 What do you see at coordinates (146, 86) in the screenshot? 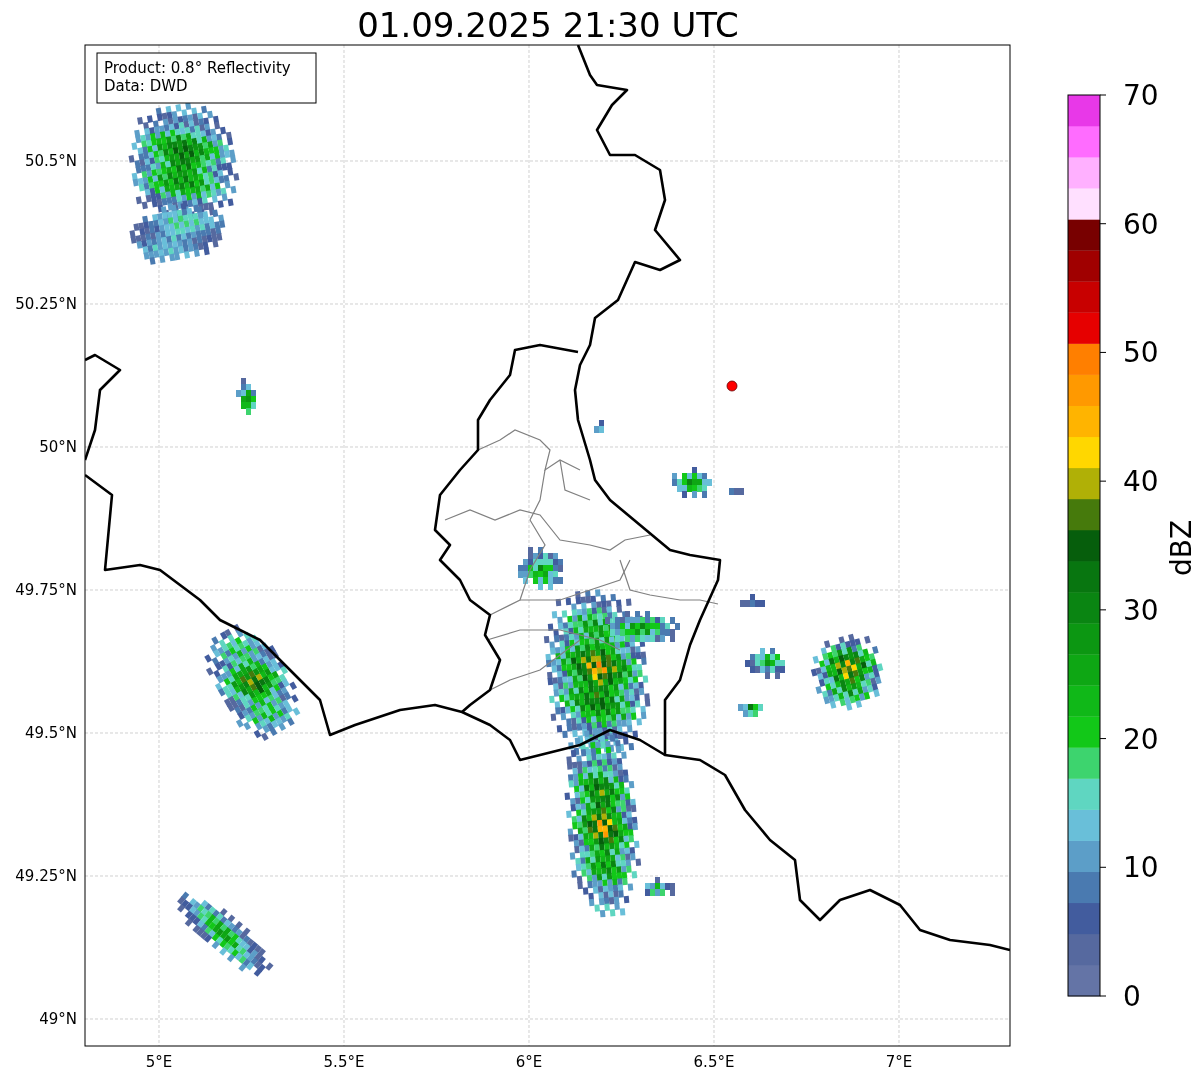
I see `info-text: Data: DWD` at bounding box center [146, 86].